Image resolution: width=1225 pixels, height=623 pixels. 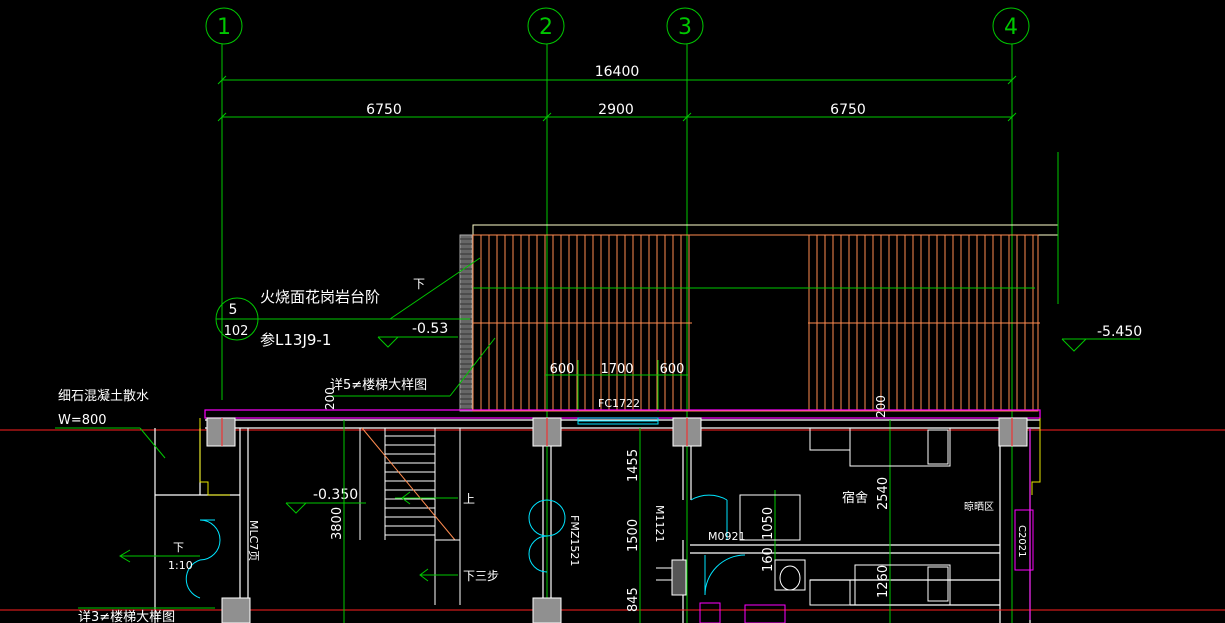 What do you see at coordinates (233, 310) in the screenshot?
I see `detail-number: 5` at bounding box center [233, 310].